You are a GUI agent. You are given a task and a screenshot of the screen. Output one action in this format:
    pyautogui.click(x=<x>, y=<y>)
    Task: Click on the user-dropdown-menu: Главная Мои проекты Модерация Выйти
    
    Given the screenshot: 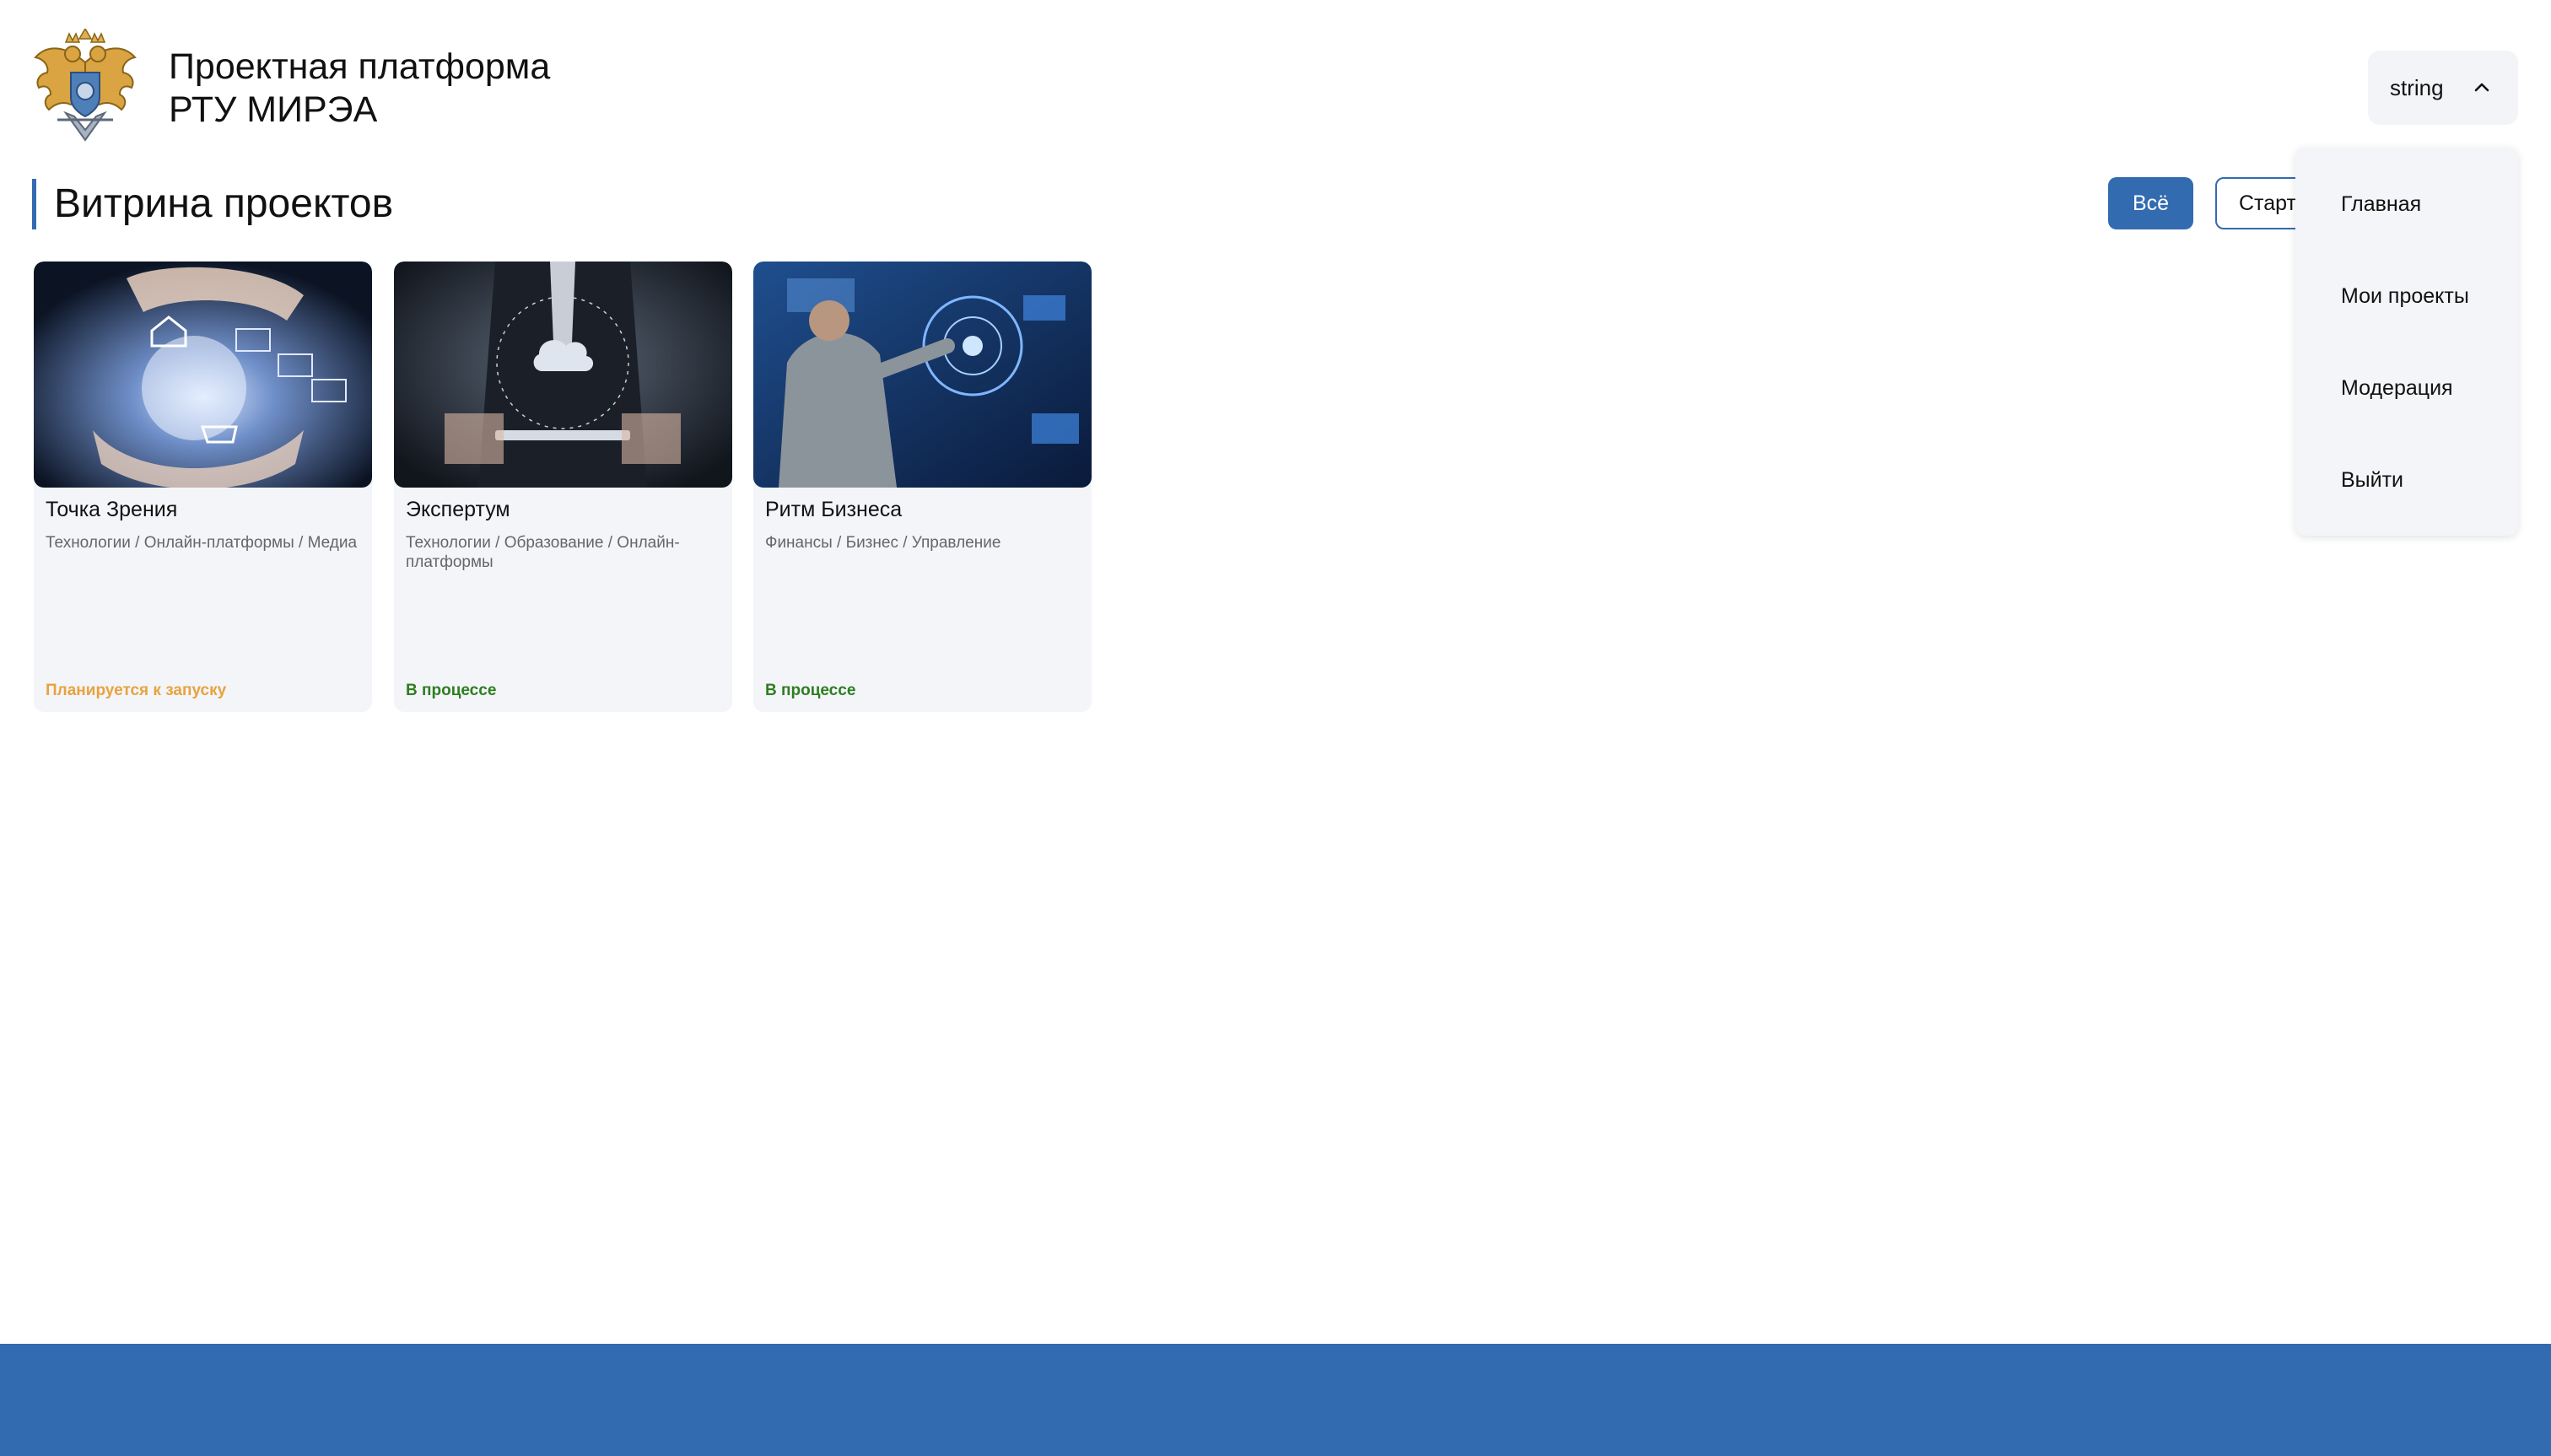 What is the action you would take?
    pyautogui.click(x=2406, y=342)
    